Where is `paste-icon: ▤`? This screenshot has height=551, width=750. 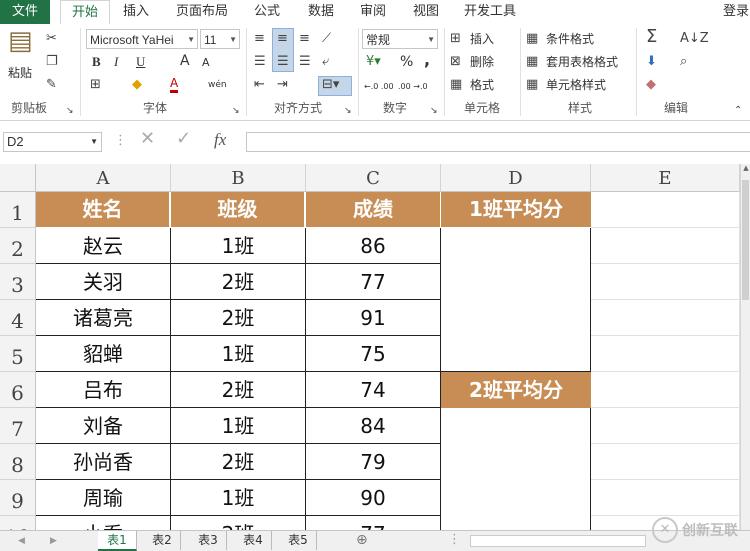
paste-icon: ▤ is located at coordinates (20, 41).